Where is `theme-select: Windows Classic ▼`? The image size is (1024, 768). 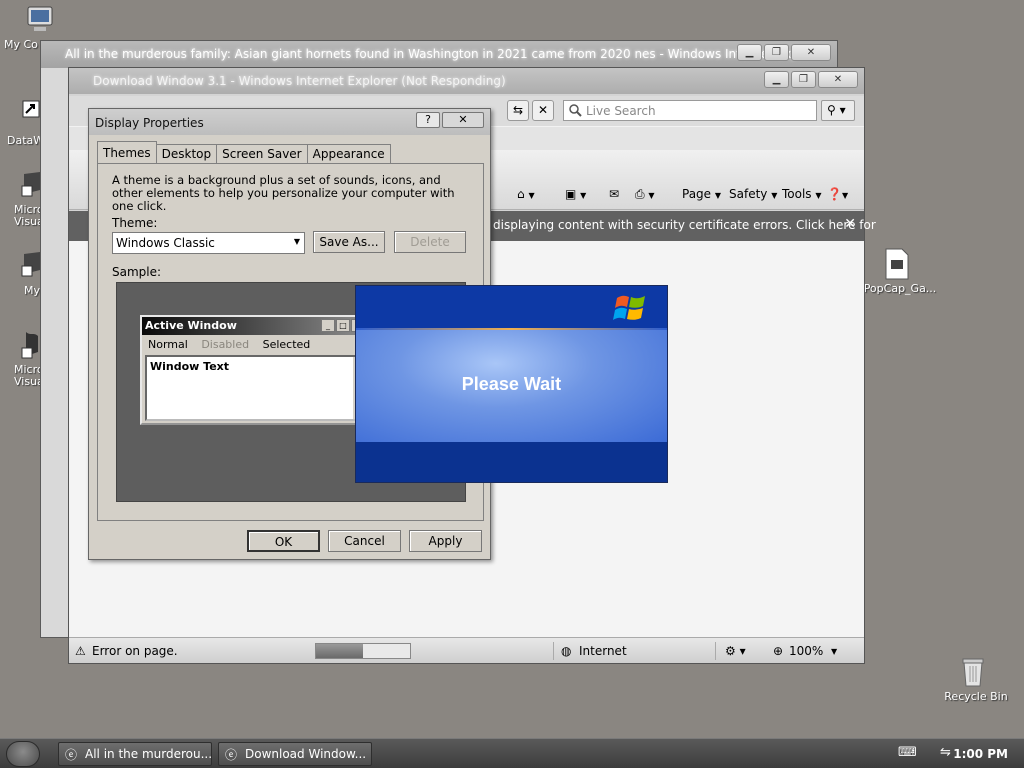 theme-select: Windows Classic ▼ is located at coordinates (208, 243).